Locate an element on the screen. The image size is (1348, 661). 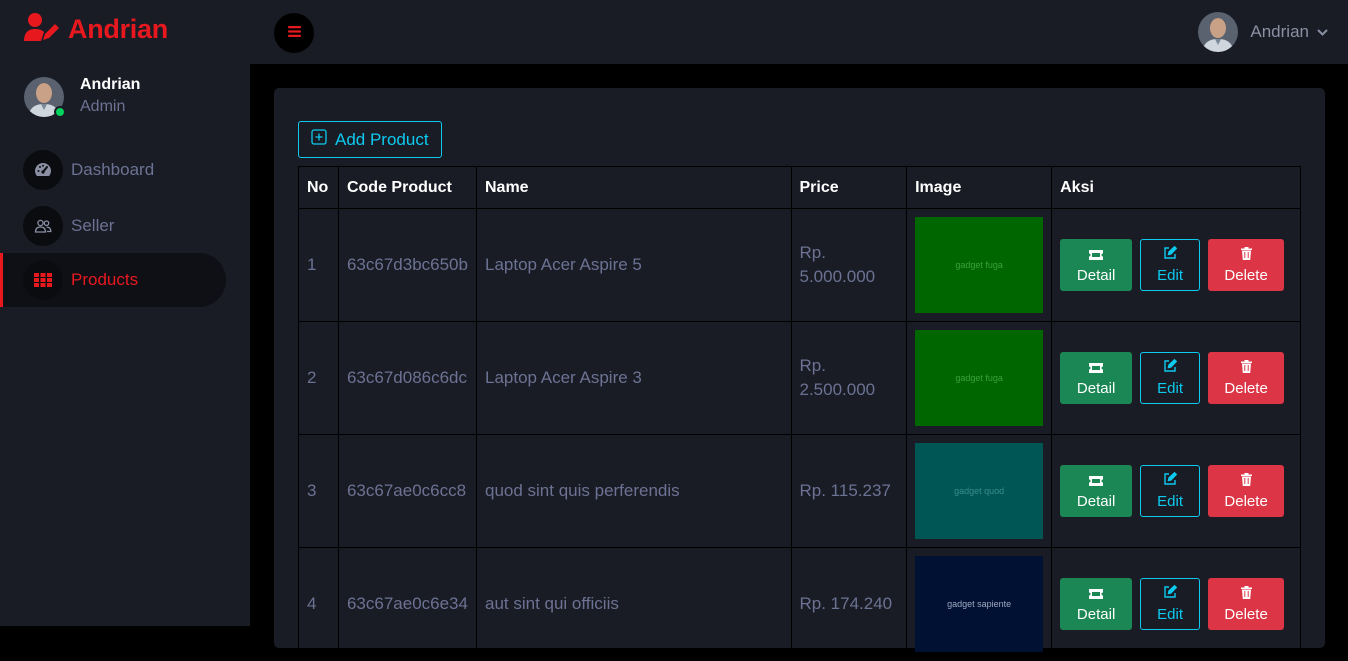
cell-image: gadget quod is located at coordinates (979, 491).